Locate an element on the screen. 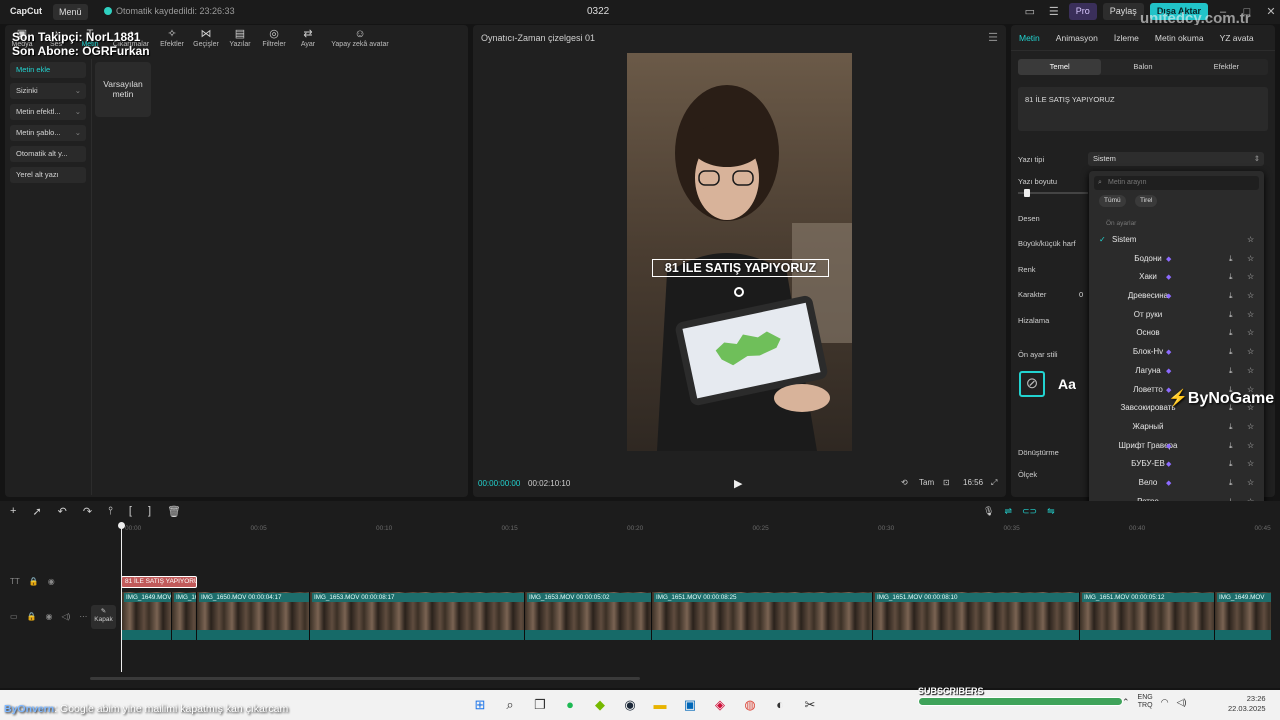  task-view-icon: ❐ is located at coordinates (540, 705).